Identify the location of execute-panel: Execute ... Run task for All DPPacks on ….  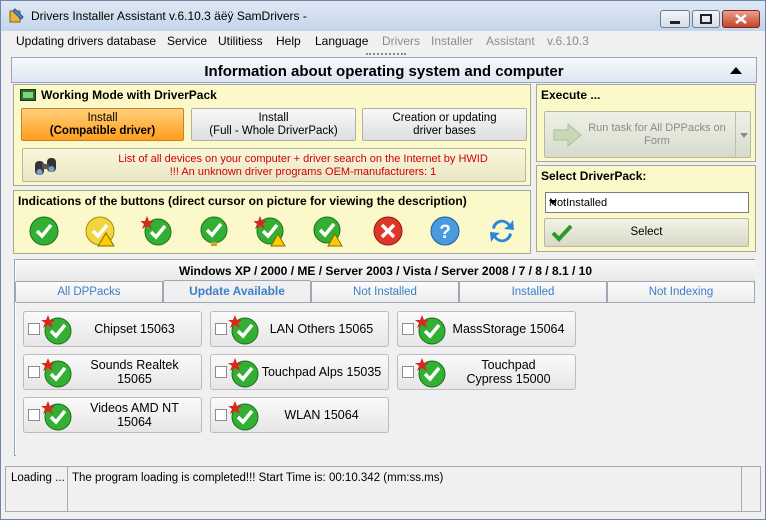
(646, 123).